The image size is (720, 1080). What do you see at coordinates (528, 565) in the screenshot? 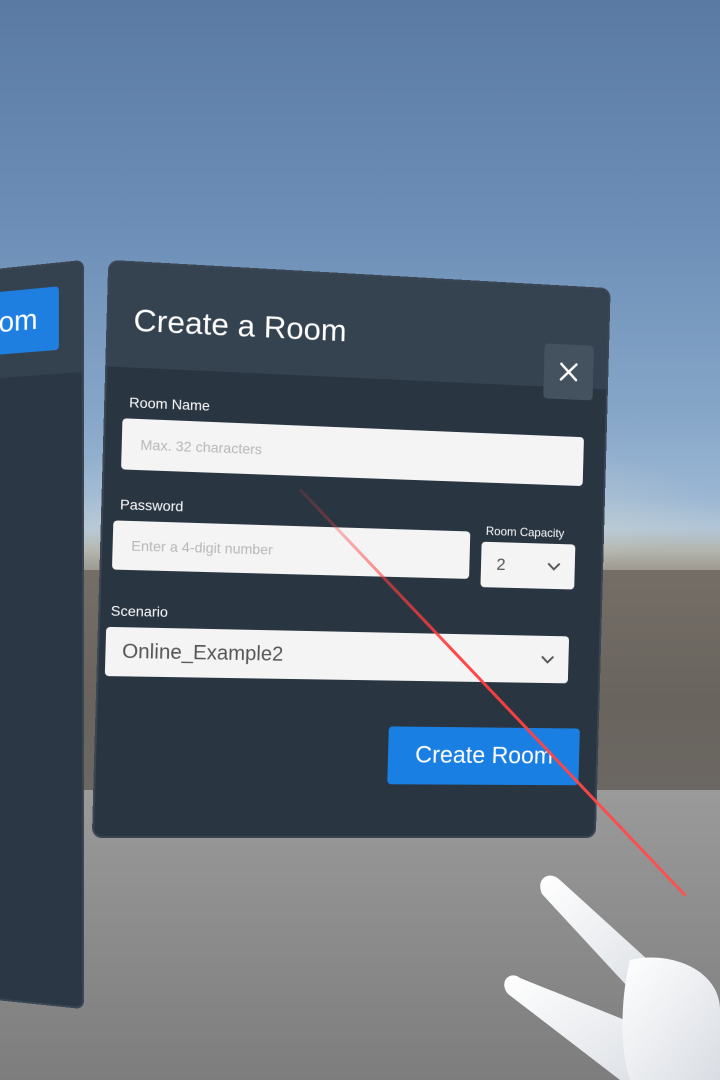
I see `room-capacity-select: 2` at bounding box center [528, 565].